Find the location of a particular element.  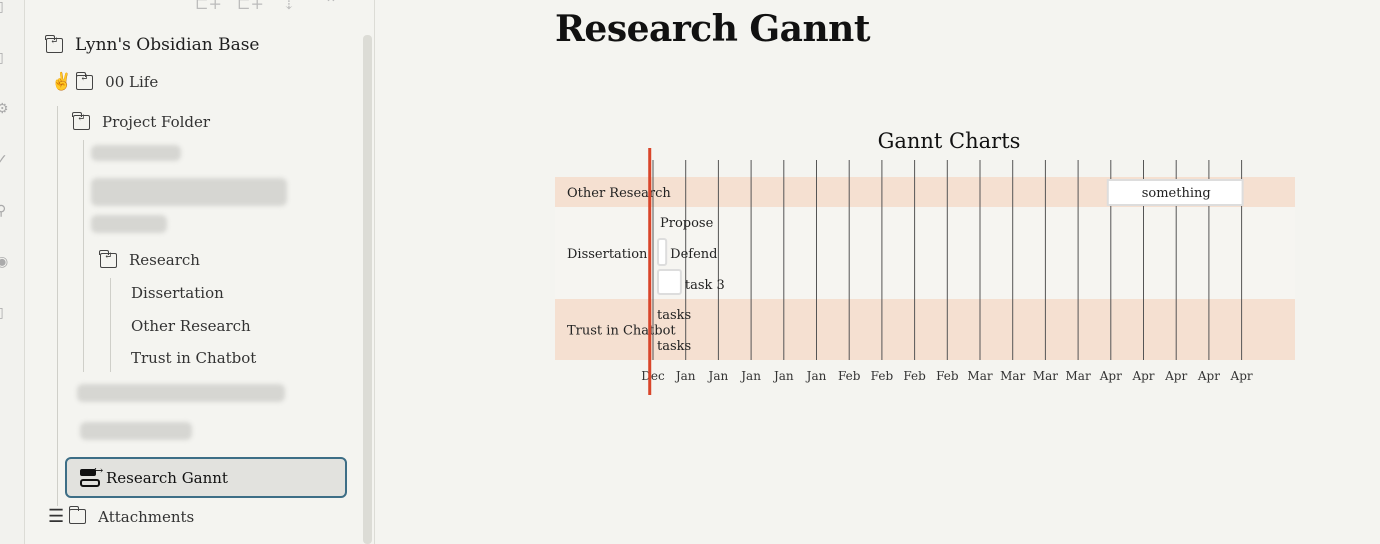

sidebar-scrollbar is located at coordinates (367, 289).